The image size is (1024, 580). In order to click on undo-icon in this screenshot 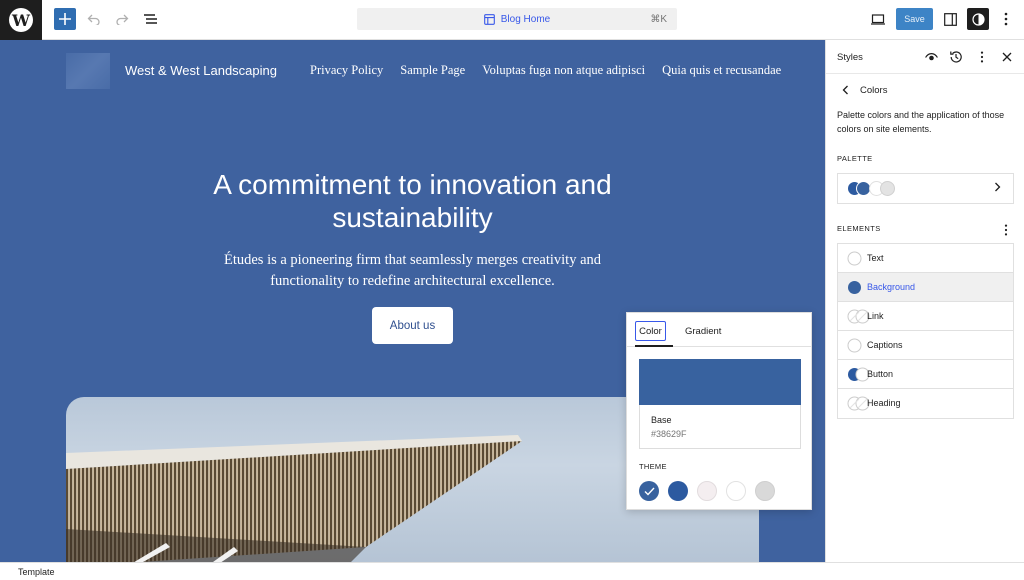, I will do `click(93, 19)`.